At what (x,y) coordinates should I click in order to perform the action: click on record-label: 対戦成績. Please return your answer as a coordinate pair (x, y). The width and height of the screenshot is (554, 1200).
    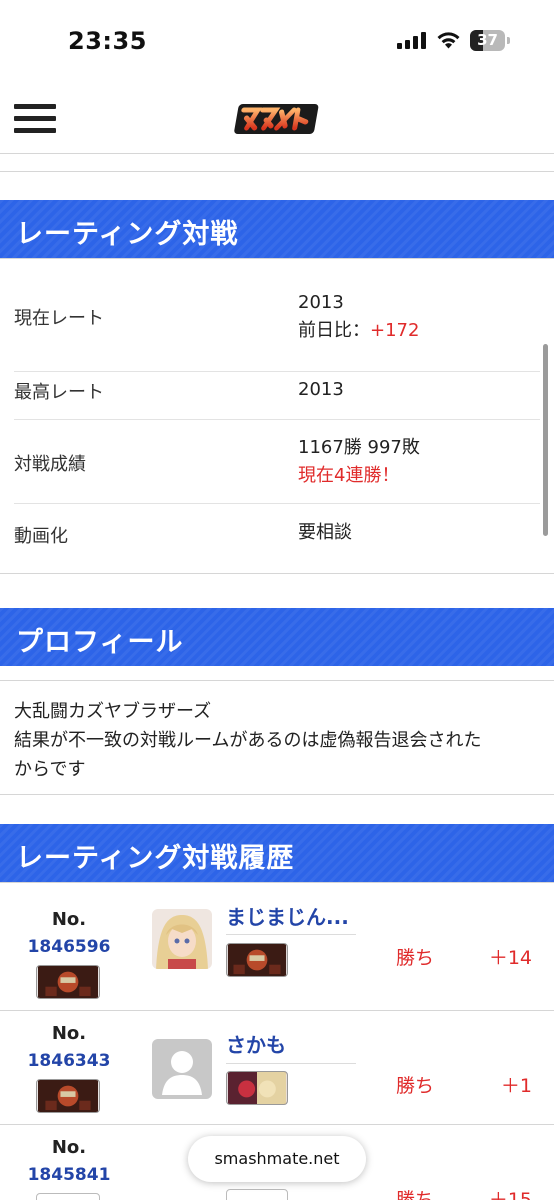
    Looking at the image, I should click on (50, 464).